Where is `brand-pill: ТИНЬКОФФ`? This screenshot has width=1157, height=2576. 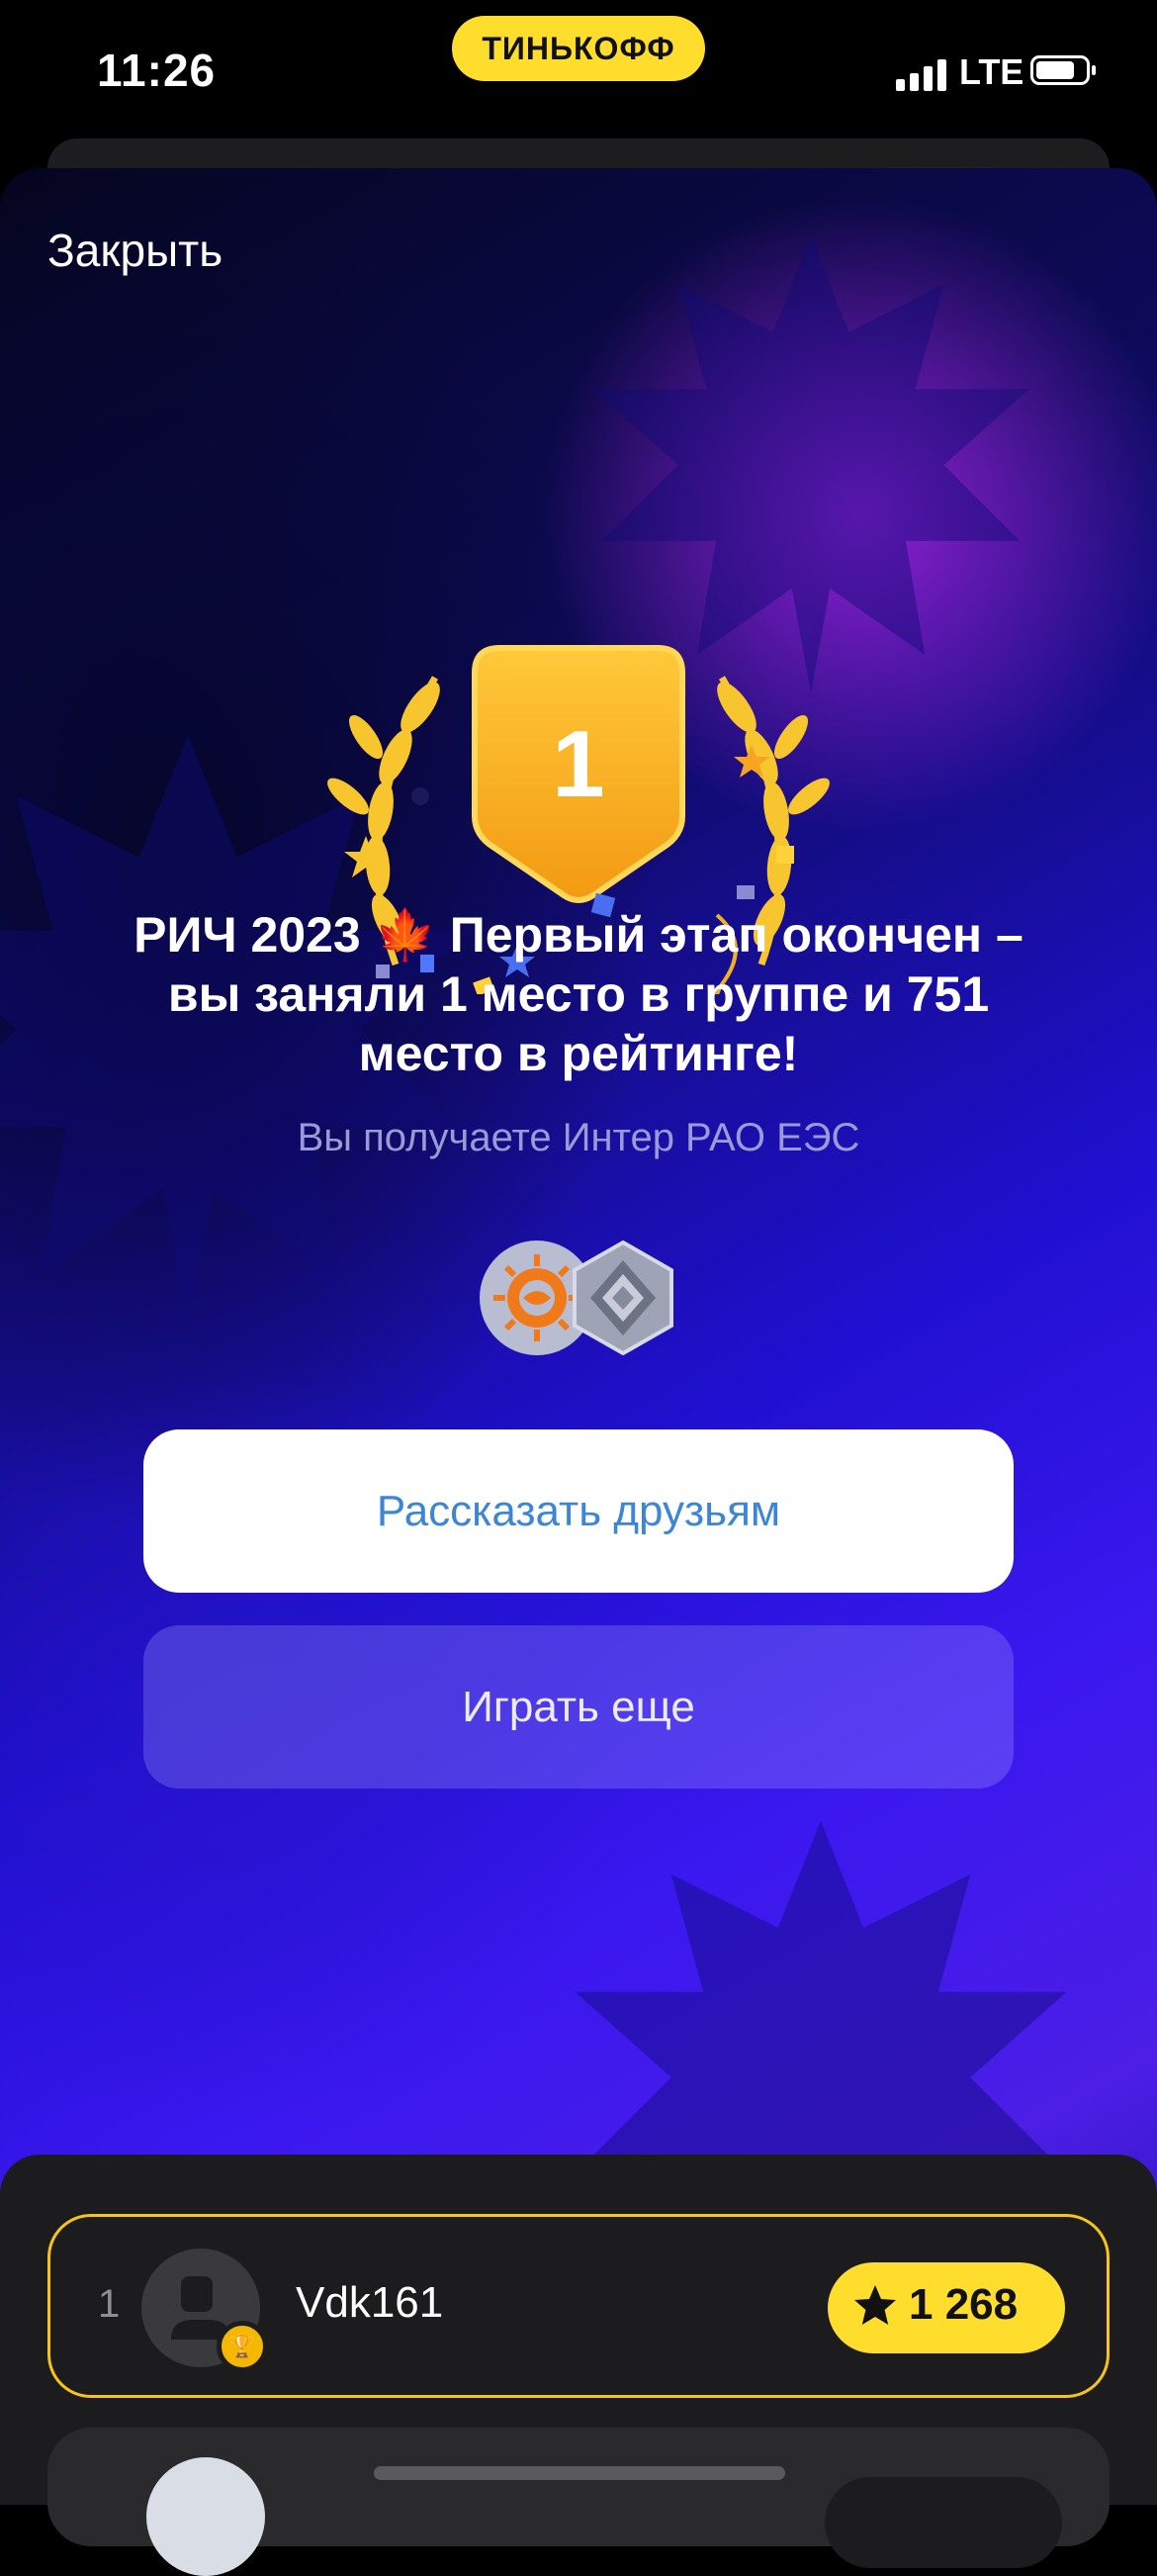
brand-pill: ТИНЬКОФФ is located at coordinates (578, 49).